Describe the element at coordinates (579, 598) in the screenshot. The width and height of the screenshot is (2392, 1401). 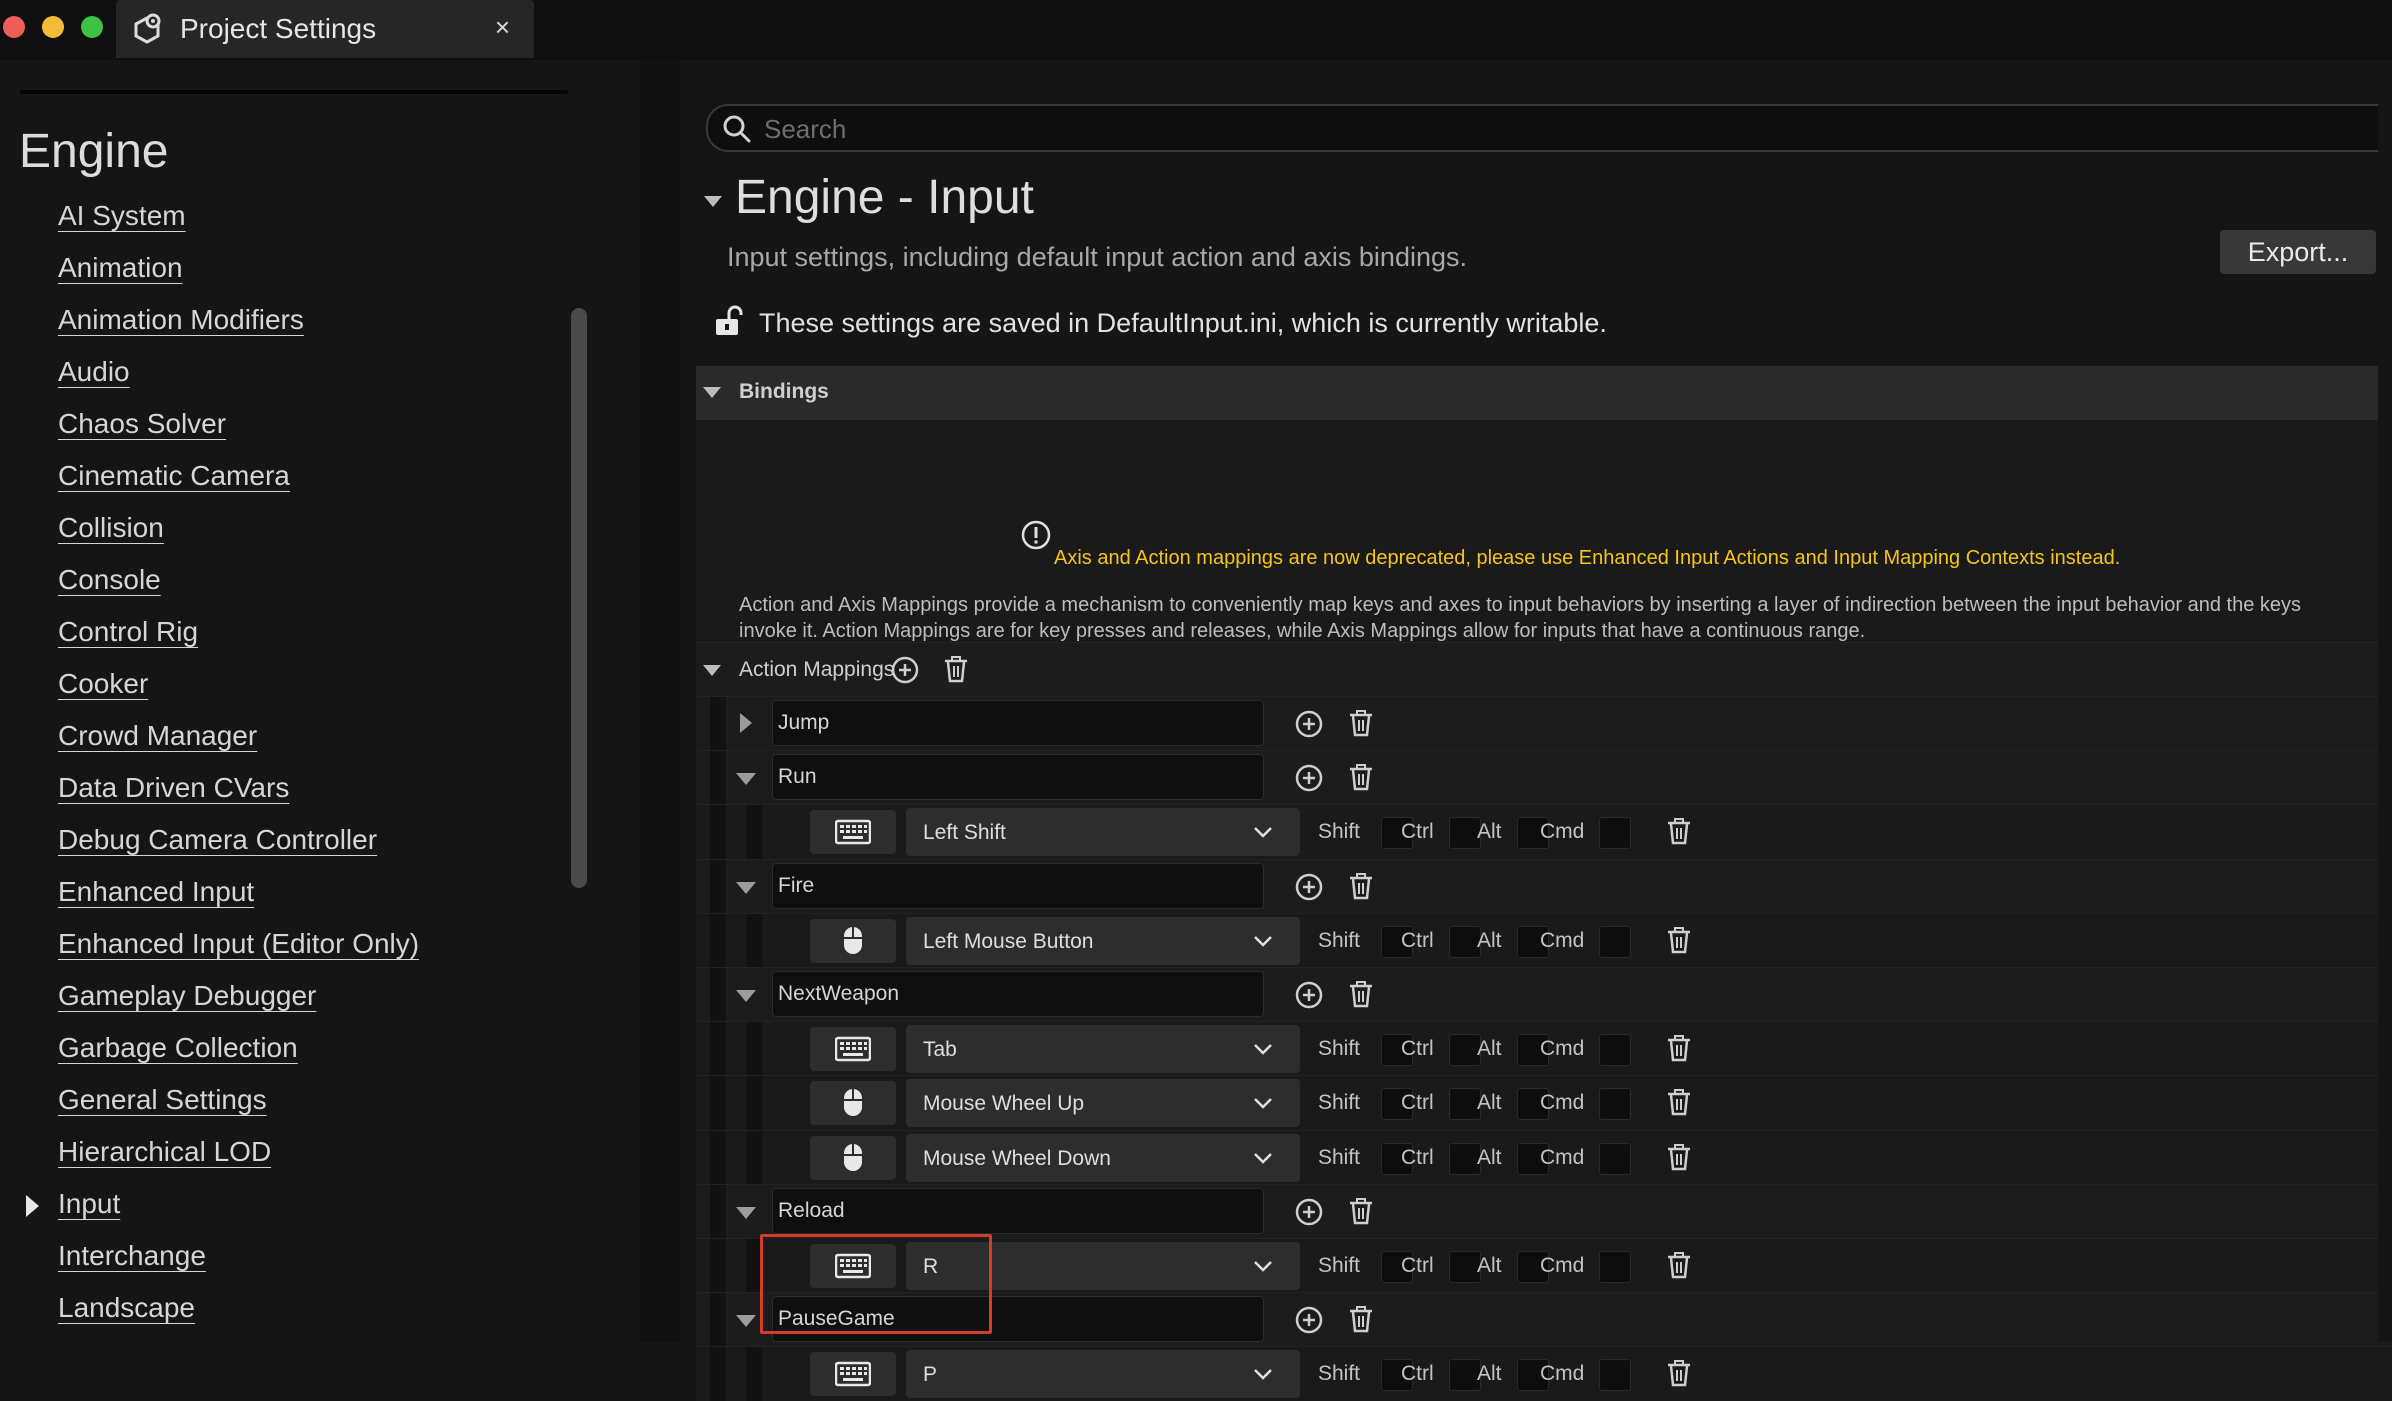
I see `sidebar-scrollbar` at that location.